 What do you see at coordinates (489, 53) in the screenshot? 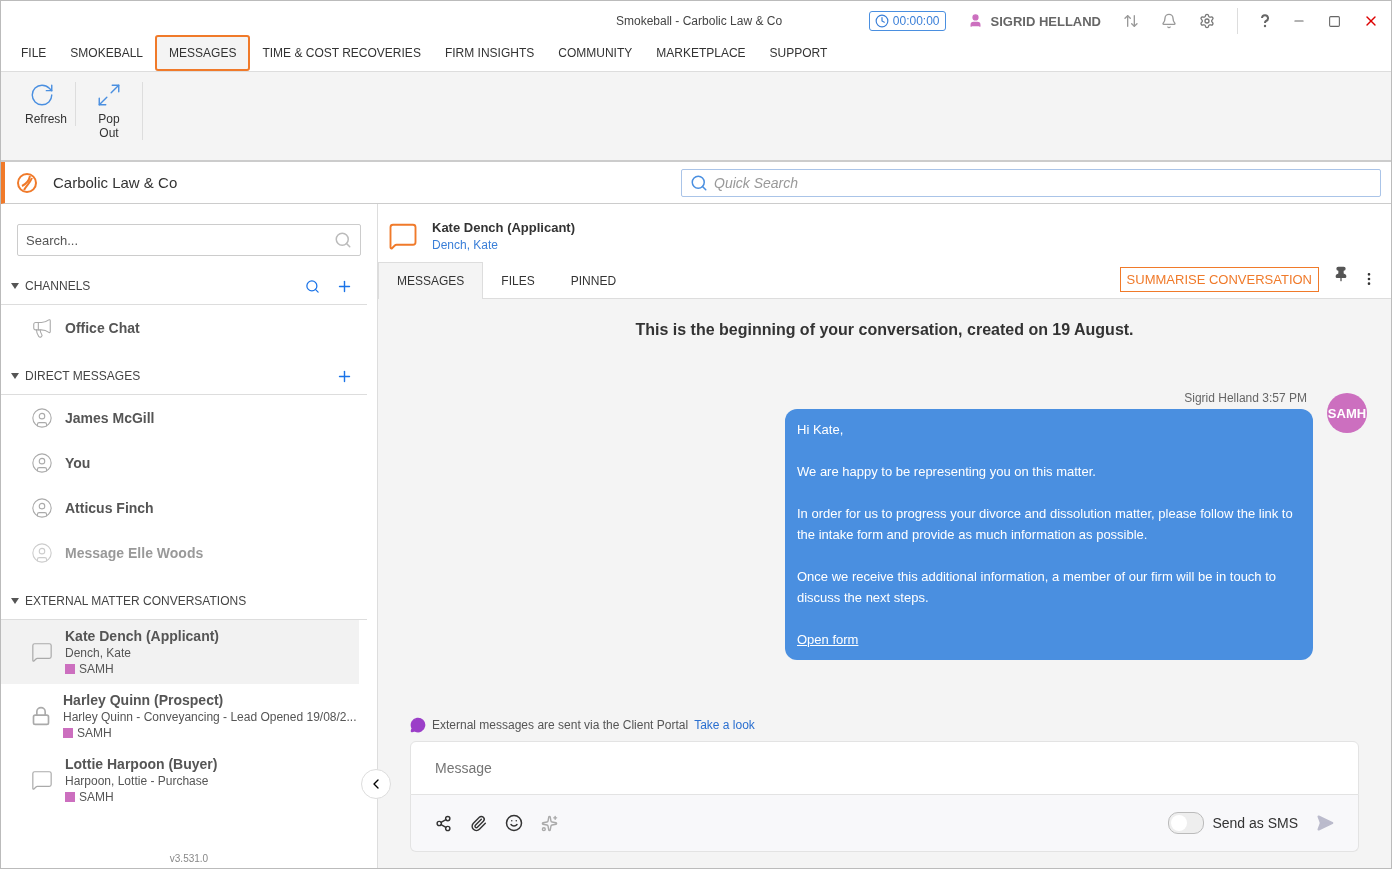
I see `menu-tab: FIRM INSIGHTS` at bounding box center [489, 53].